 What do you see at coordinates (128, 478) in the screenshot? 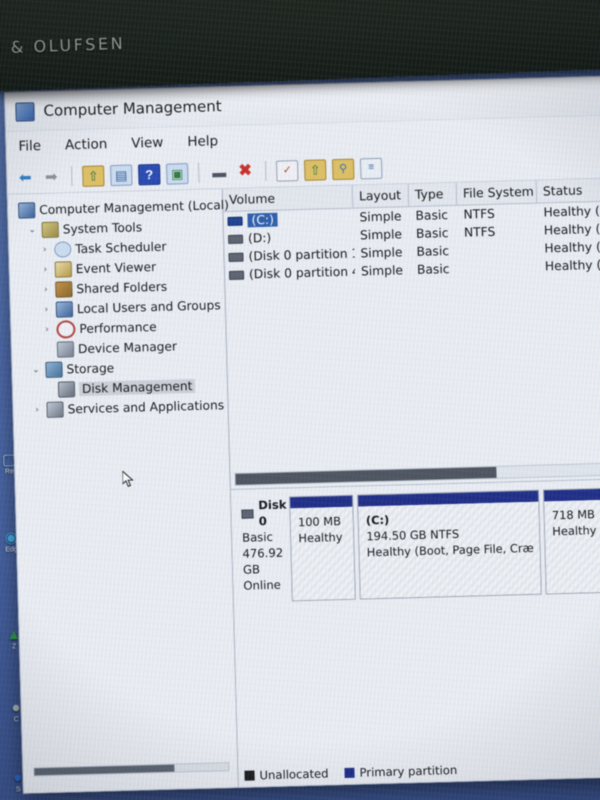
I see `mouse-cursor` at bounding box center [128, 478].